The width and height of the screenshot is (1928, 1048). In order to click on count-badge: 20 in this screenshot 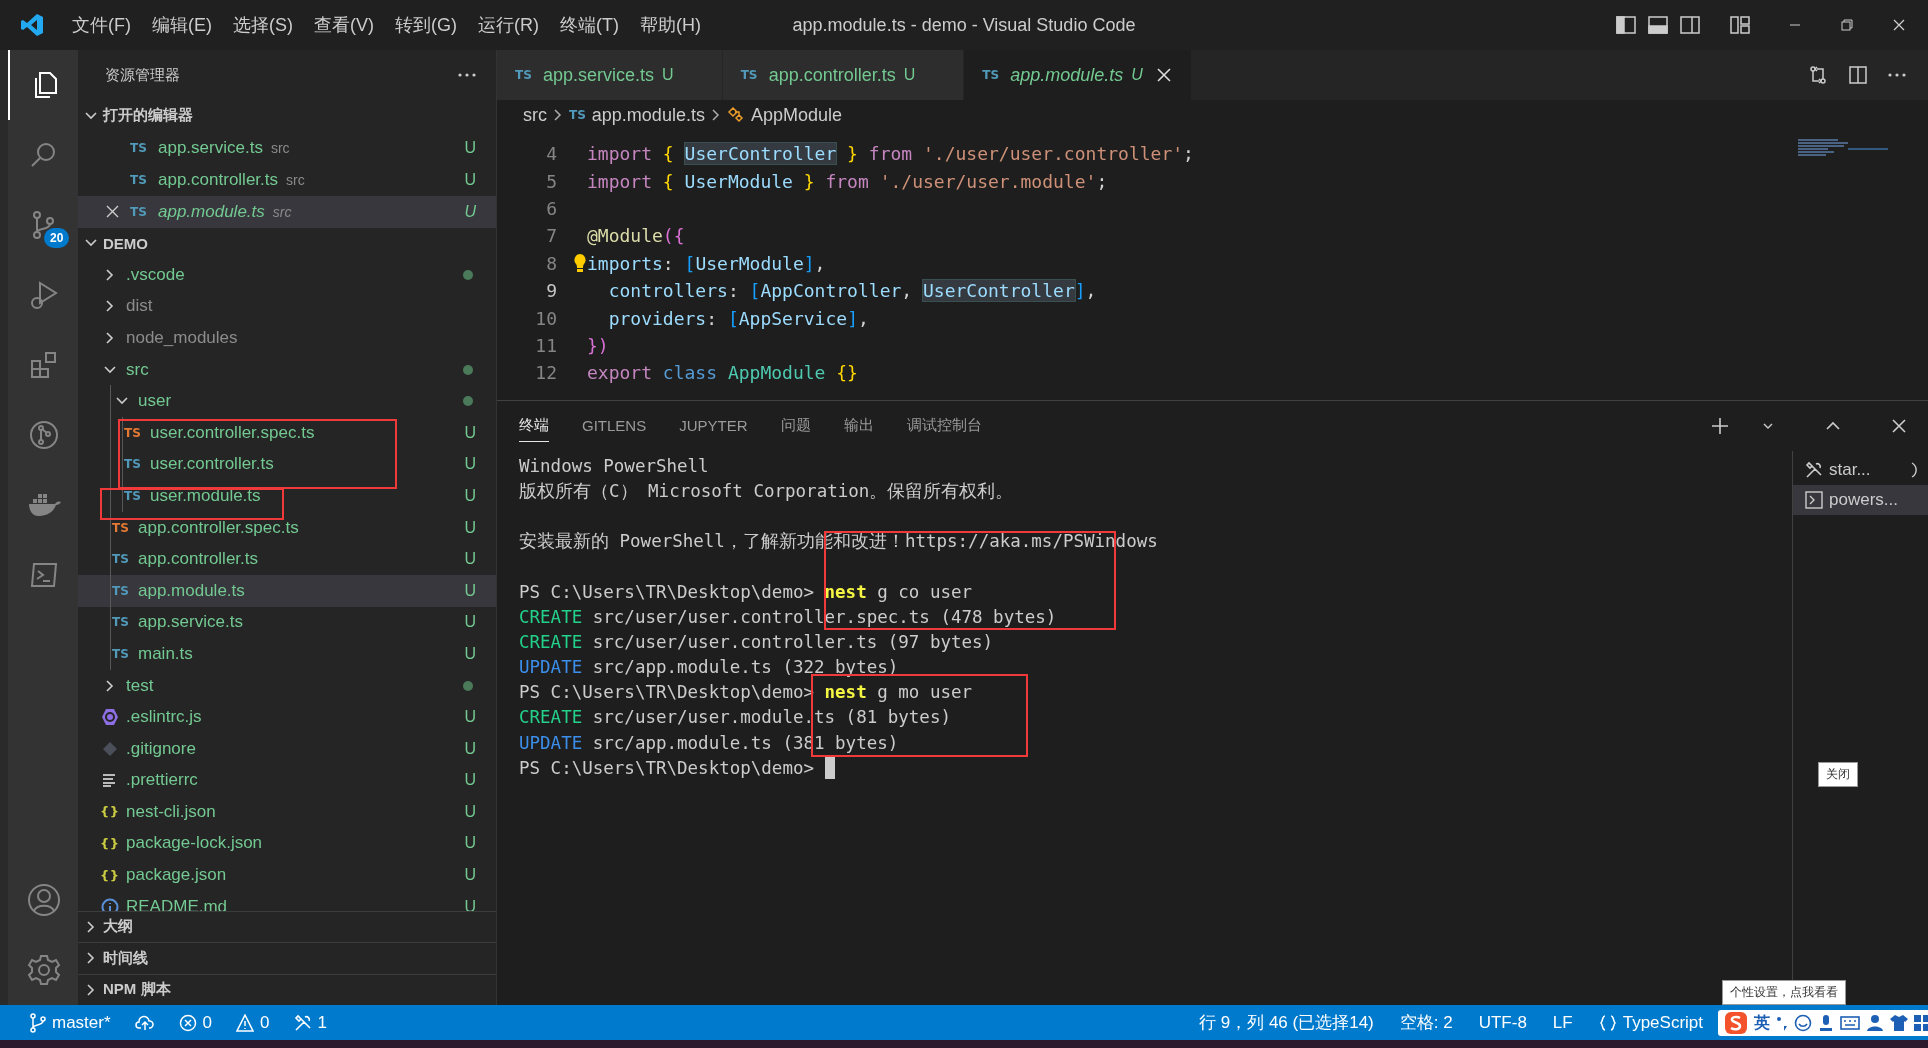, I will do `click(57, 238)`.